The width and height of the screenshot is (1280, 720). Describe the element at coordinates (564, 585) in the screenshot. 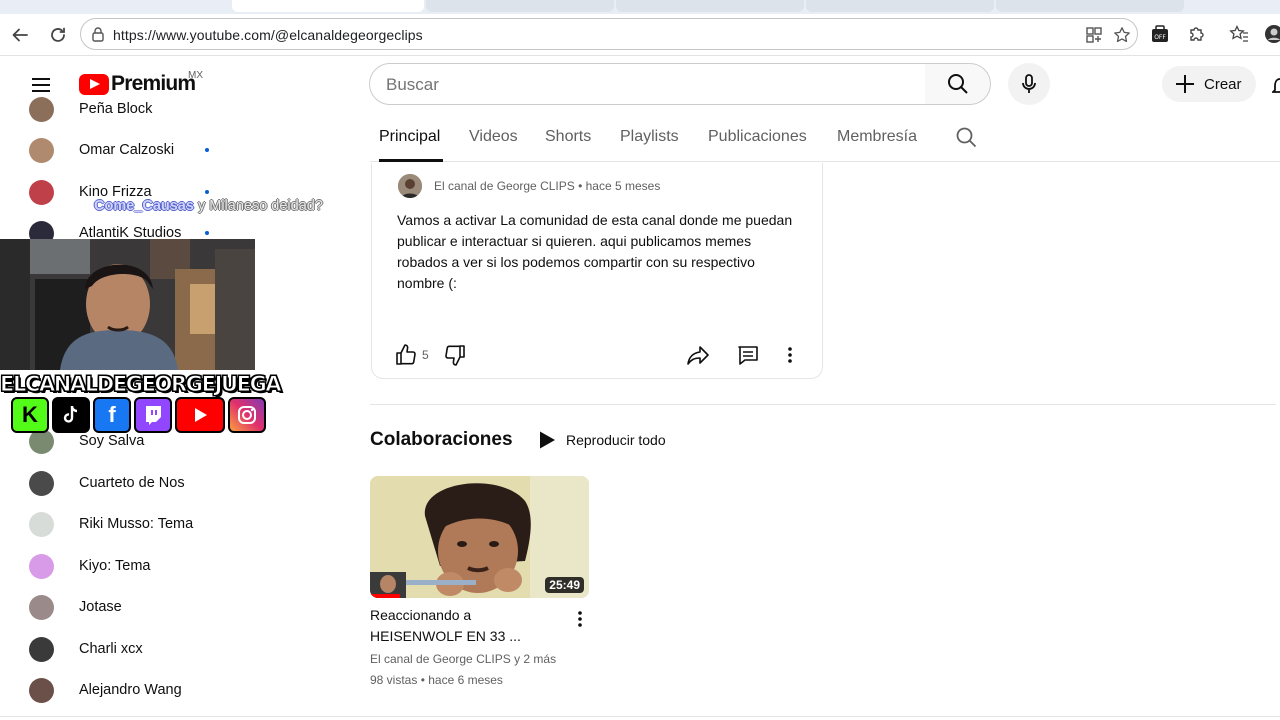

I see `video-duration: 25:49` at that location.